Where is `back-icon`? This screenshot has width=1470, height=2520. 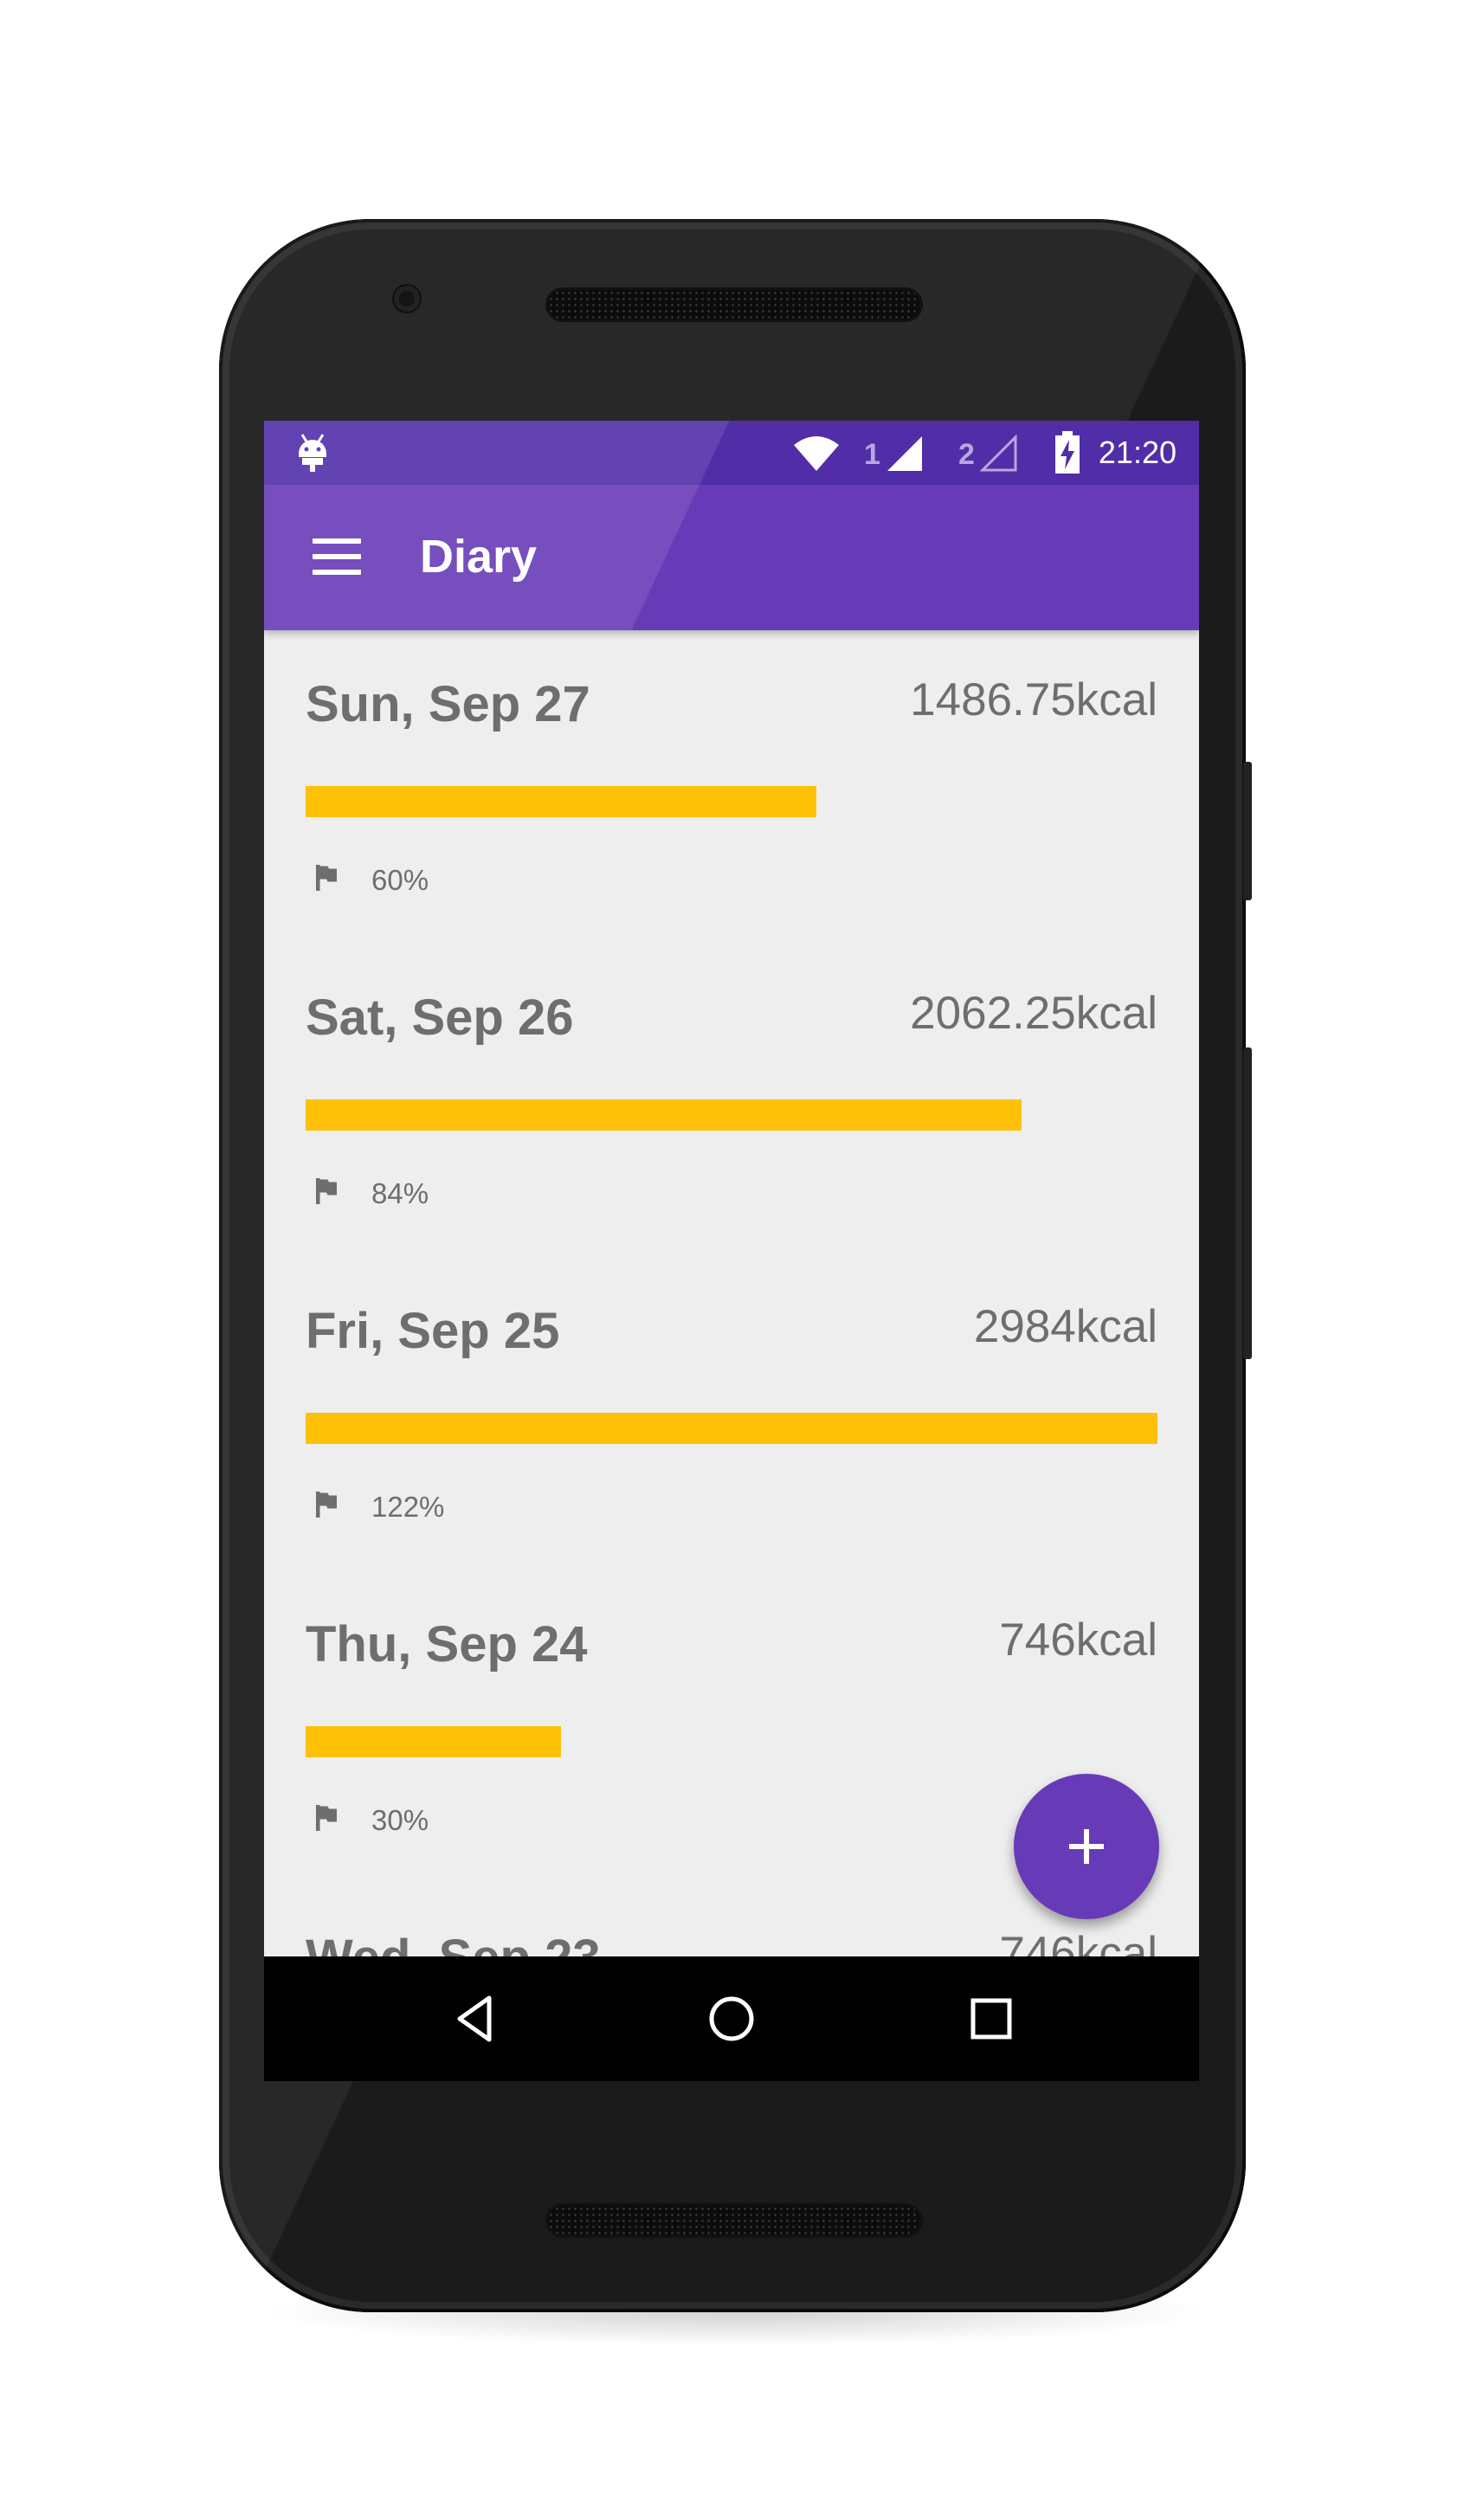 back-icon is located at coordinates (475, 2019).